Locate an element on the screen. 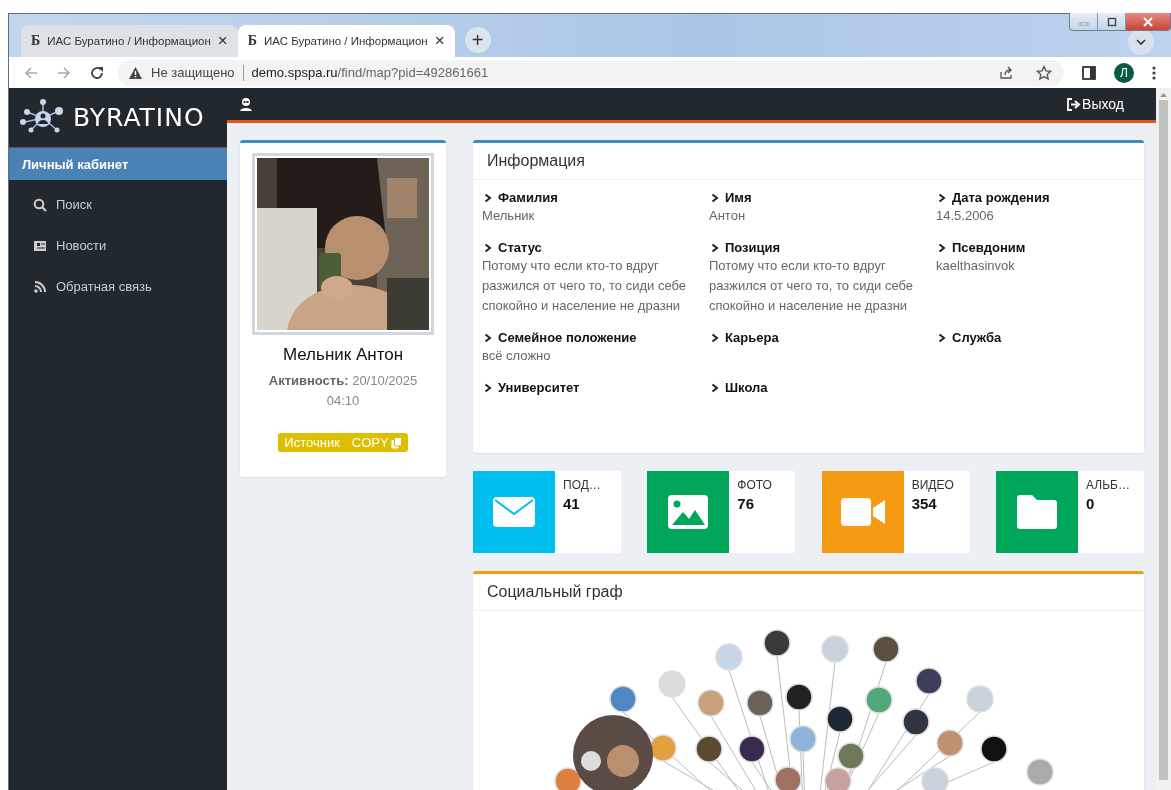 This screenshot has height=790, width=1171. field-value: 14.5.2006 is located at coordinates (965, 216).